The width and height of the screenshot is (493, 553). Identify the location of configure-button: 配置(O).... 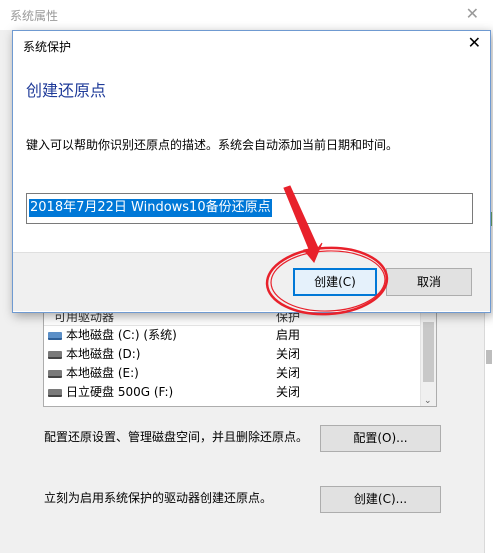
(380, 438).